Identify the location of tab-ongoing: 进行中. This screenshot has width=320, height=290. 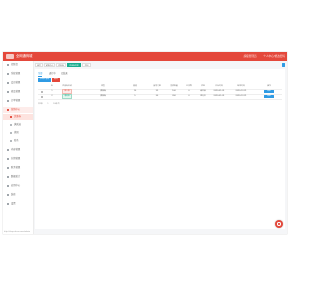
(52, 73).